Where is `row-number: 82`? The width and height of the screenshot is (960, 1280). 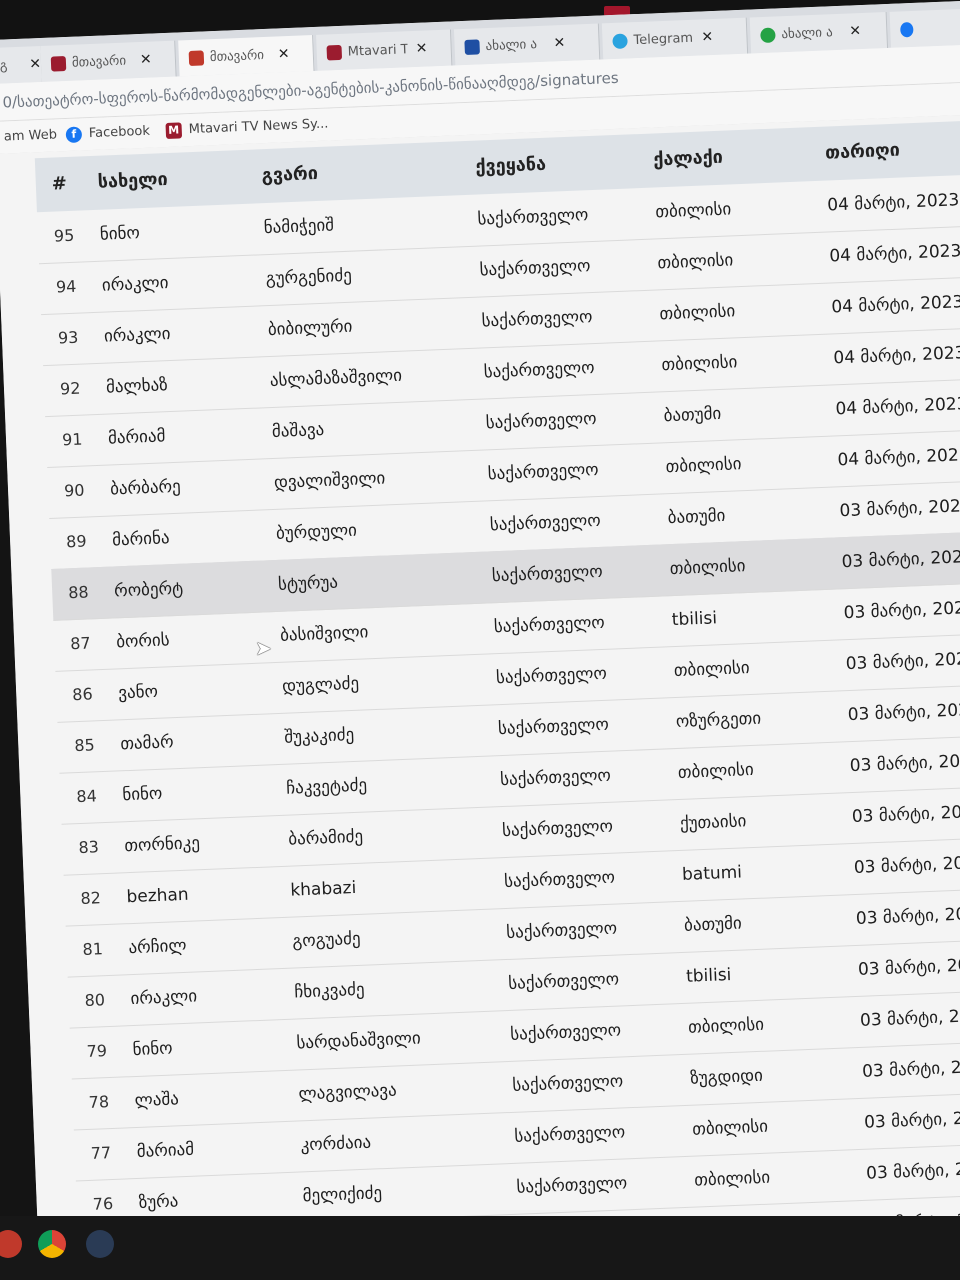 row-number: 82 is located at coordinates (91, 898).